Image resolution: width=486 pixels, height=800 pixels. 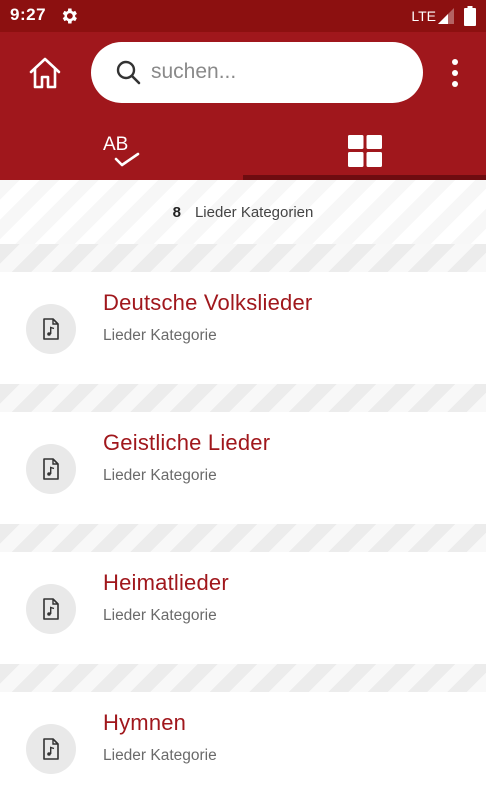 I want to click on list-item-category: Deutsche Volkslieder Lieder Kategorie, so click(x=243, y=328).